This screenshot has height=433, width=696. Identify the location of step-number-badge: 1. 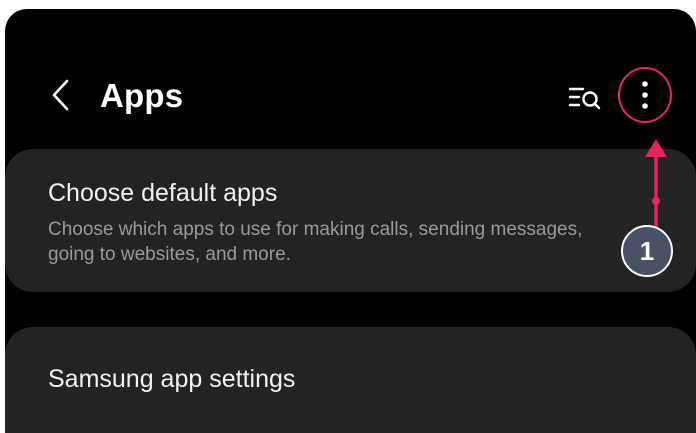
(647, 251).